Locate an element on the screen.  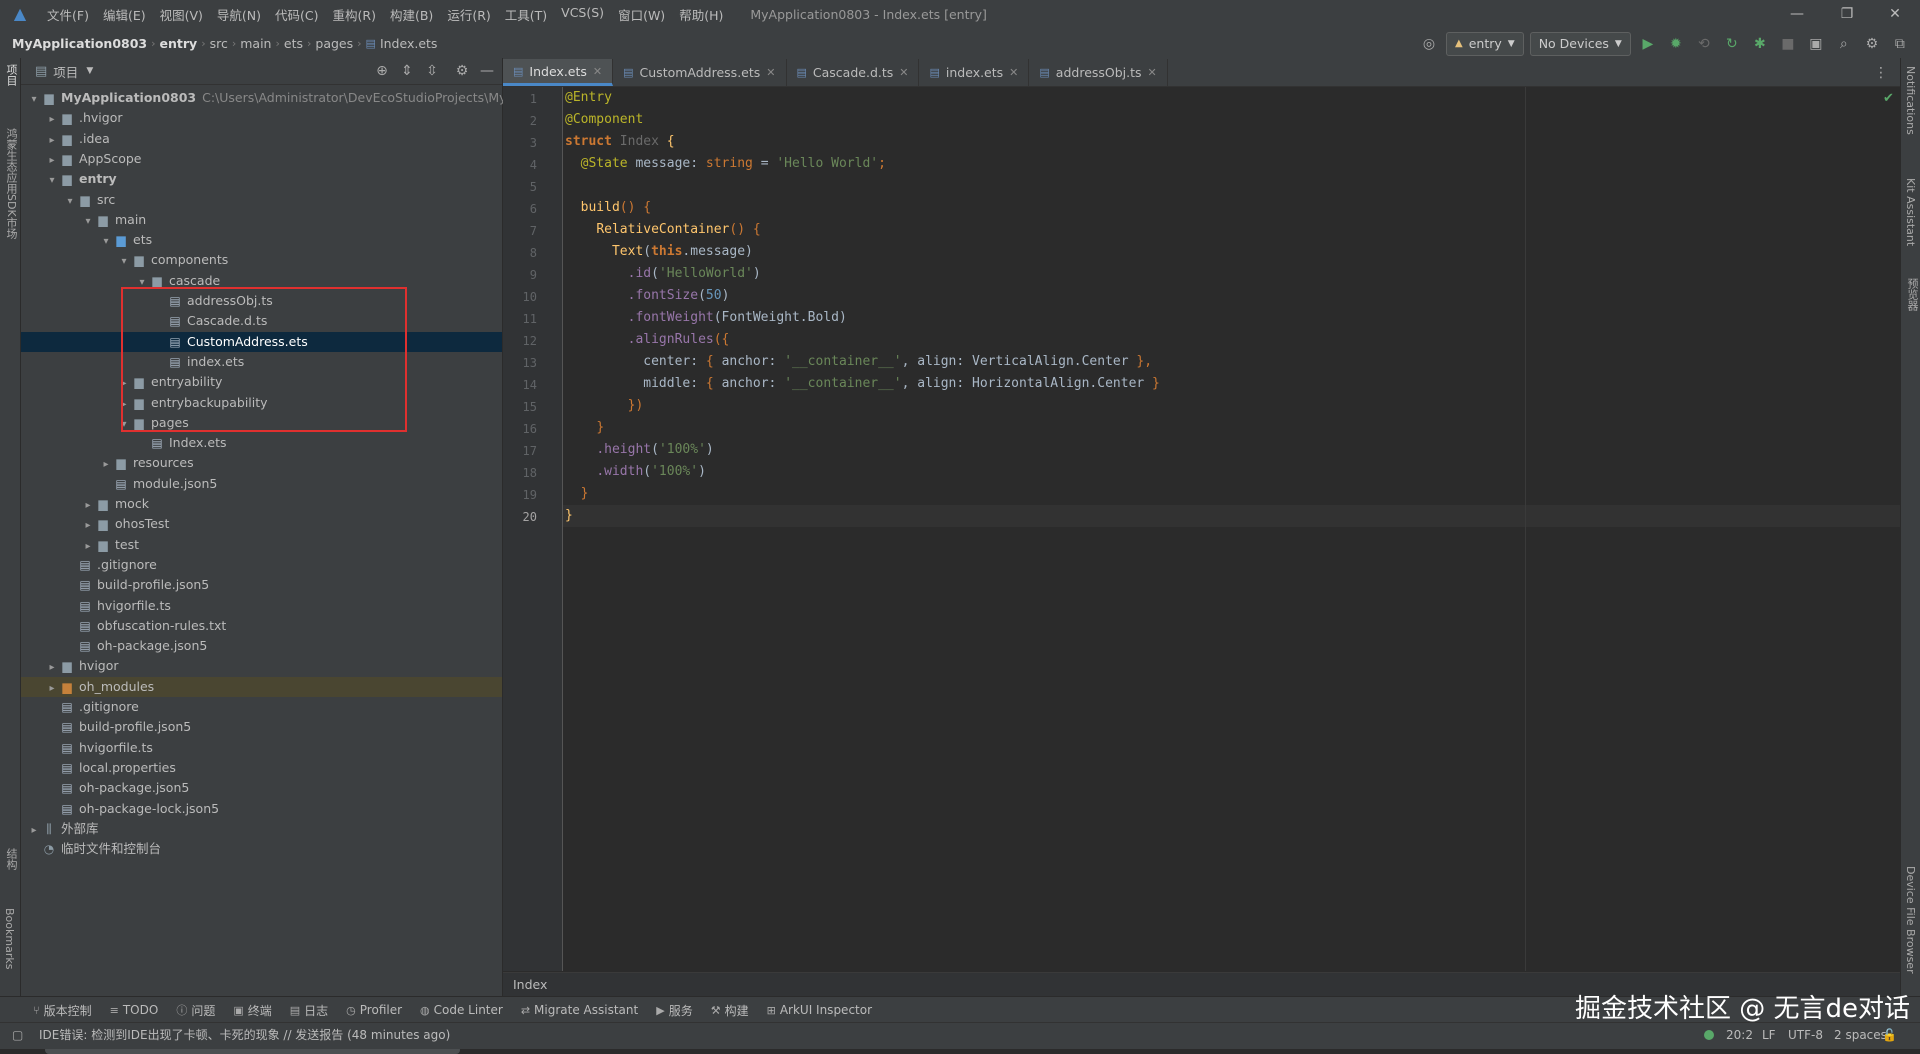
menu-item: 构建(B) is located at coordinates (411, 14).